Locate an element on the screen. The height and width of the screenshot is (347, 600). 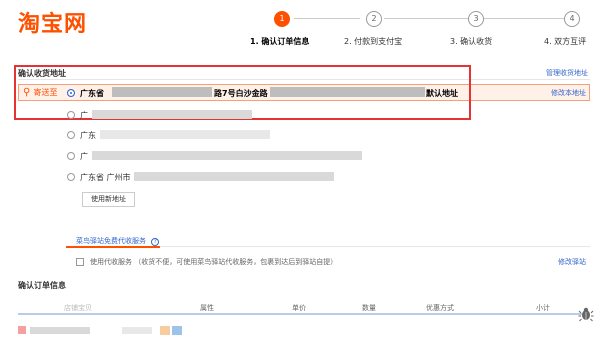
active-tab-underline is located at coordinates (113, 247).